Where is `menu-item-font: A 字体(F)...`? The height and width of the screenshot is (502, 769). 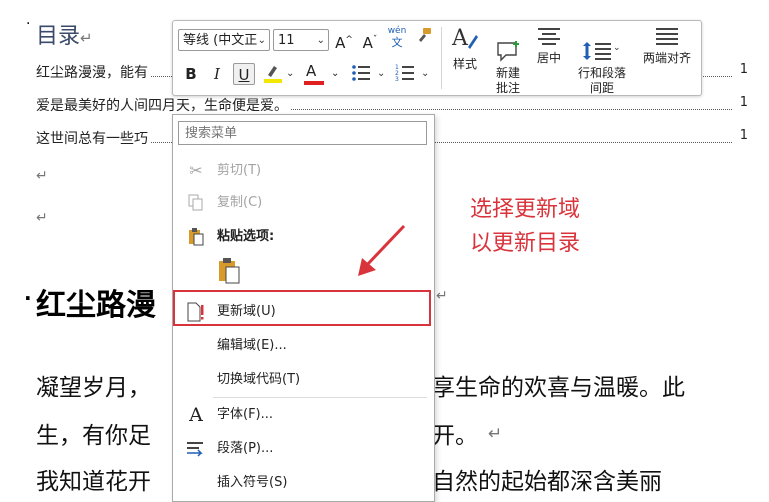 menu-item-font: A 字体(F)... is located at coordinates (302, 415).